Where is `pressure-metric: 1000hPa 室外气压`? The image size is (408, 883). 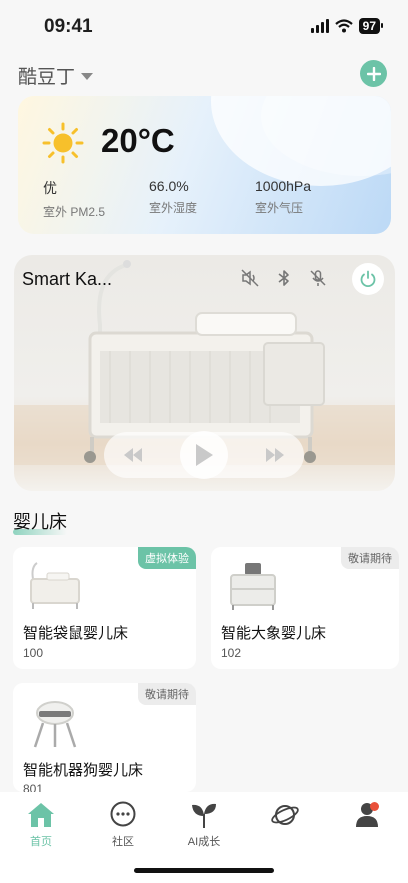
pressure-metric: 1000hPa 室外气压 is located at coordinates (283, 197).